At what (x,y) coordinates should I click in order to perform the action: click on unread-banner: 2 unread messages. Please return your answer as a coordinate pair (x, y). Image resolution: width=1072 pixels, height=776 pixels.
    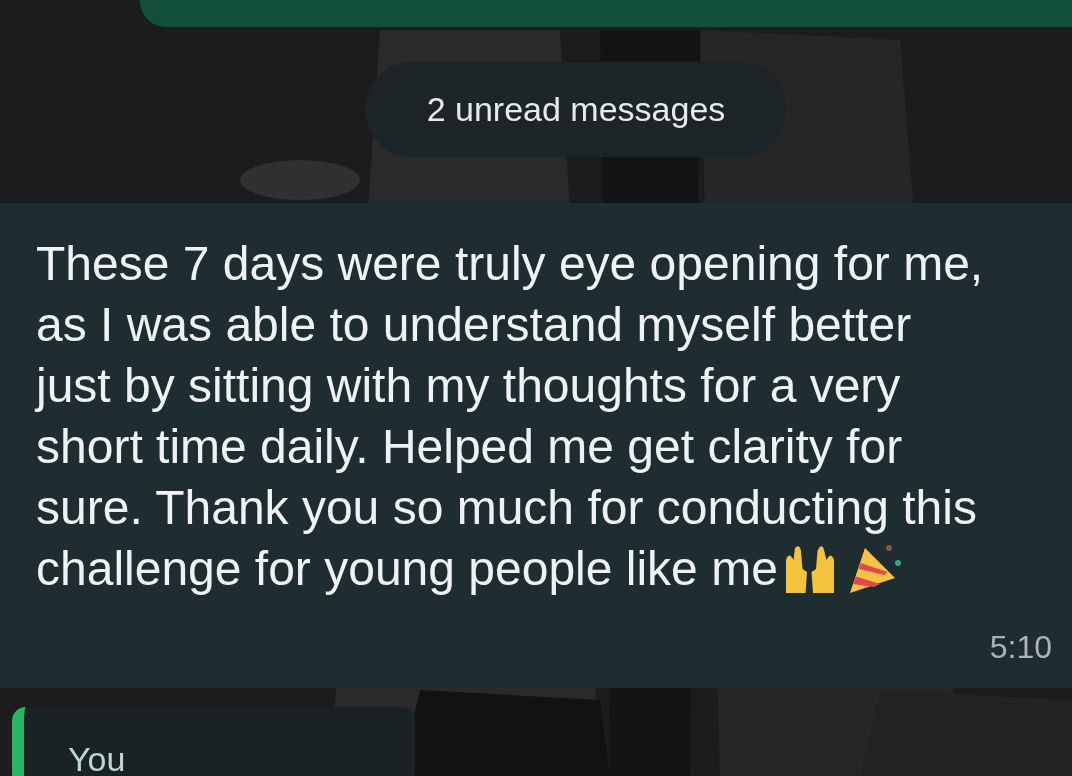
    Looking at the image, I should click on (576, 109).